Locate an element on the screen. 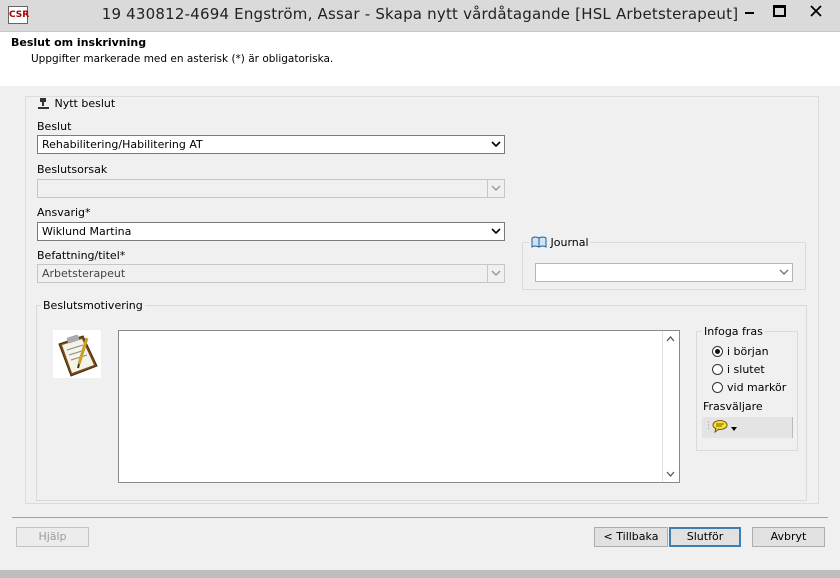  gavel-icon is located at coordinates (43, 103).